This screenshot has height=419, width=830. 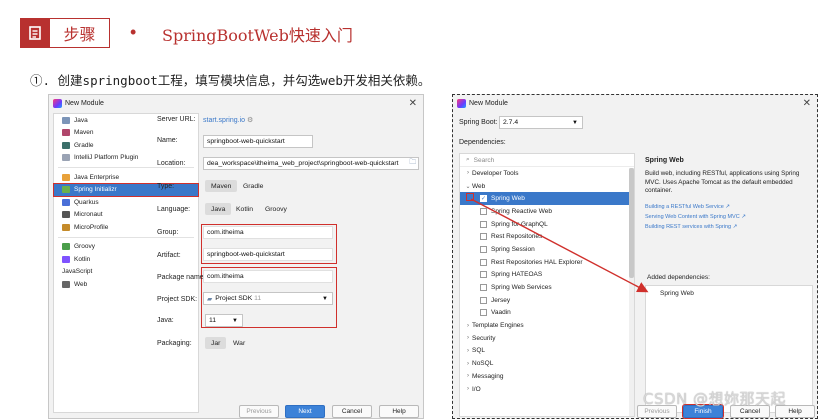 What do you see at coordinates (66, 145) in the screenshot?
I see `gradle-icon` at bounding box center [66, 145].